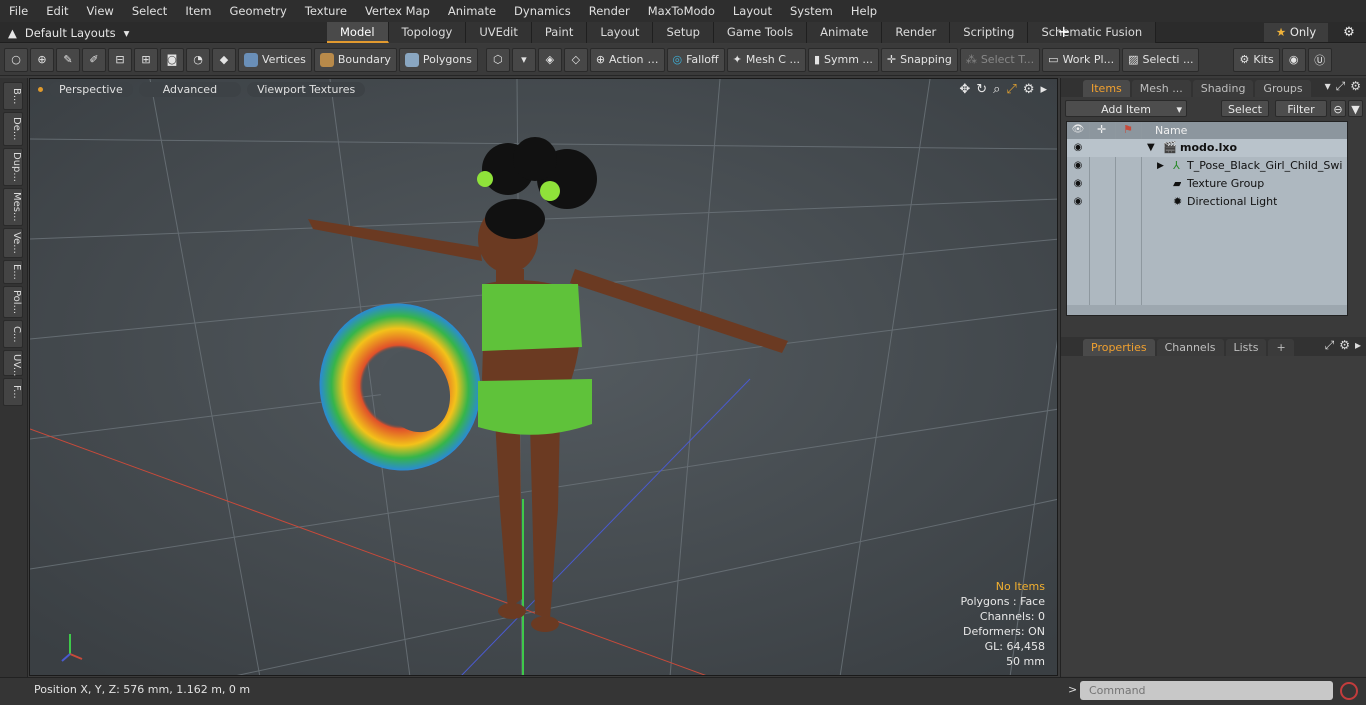  What do you see at coordinates (397, 11) in the screenshot?
I see `menu-vertex-map: Vertex Map` at bounding box center [397, 11].